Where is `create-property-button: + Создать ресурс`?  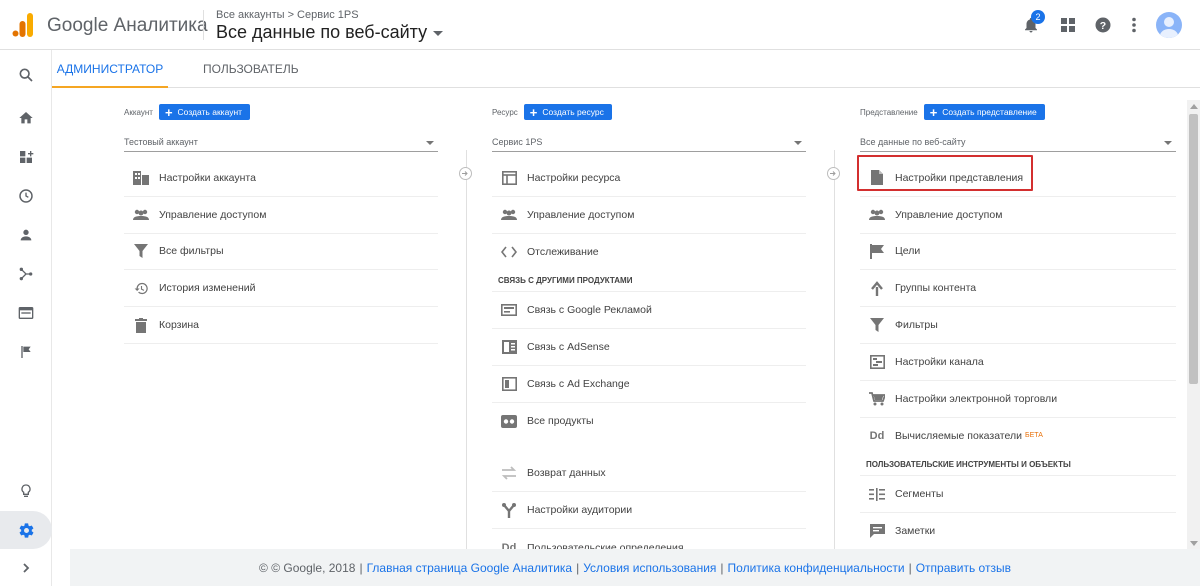 create-property-button: + Создать ресурс is located at coordinates (567, 112).